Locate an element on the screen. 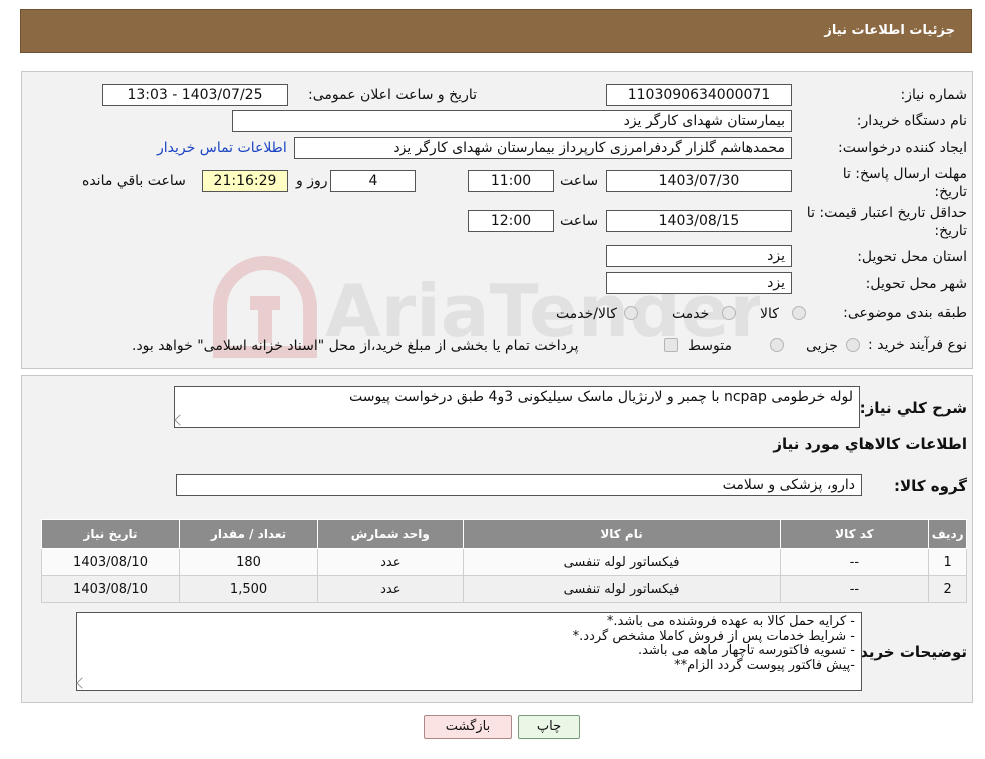  col-header-quantity: تعداد / مقدار is located at coordinates (249, 534).